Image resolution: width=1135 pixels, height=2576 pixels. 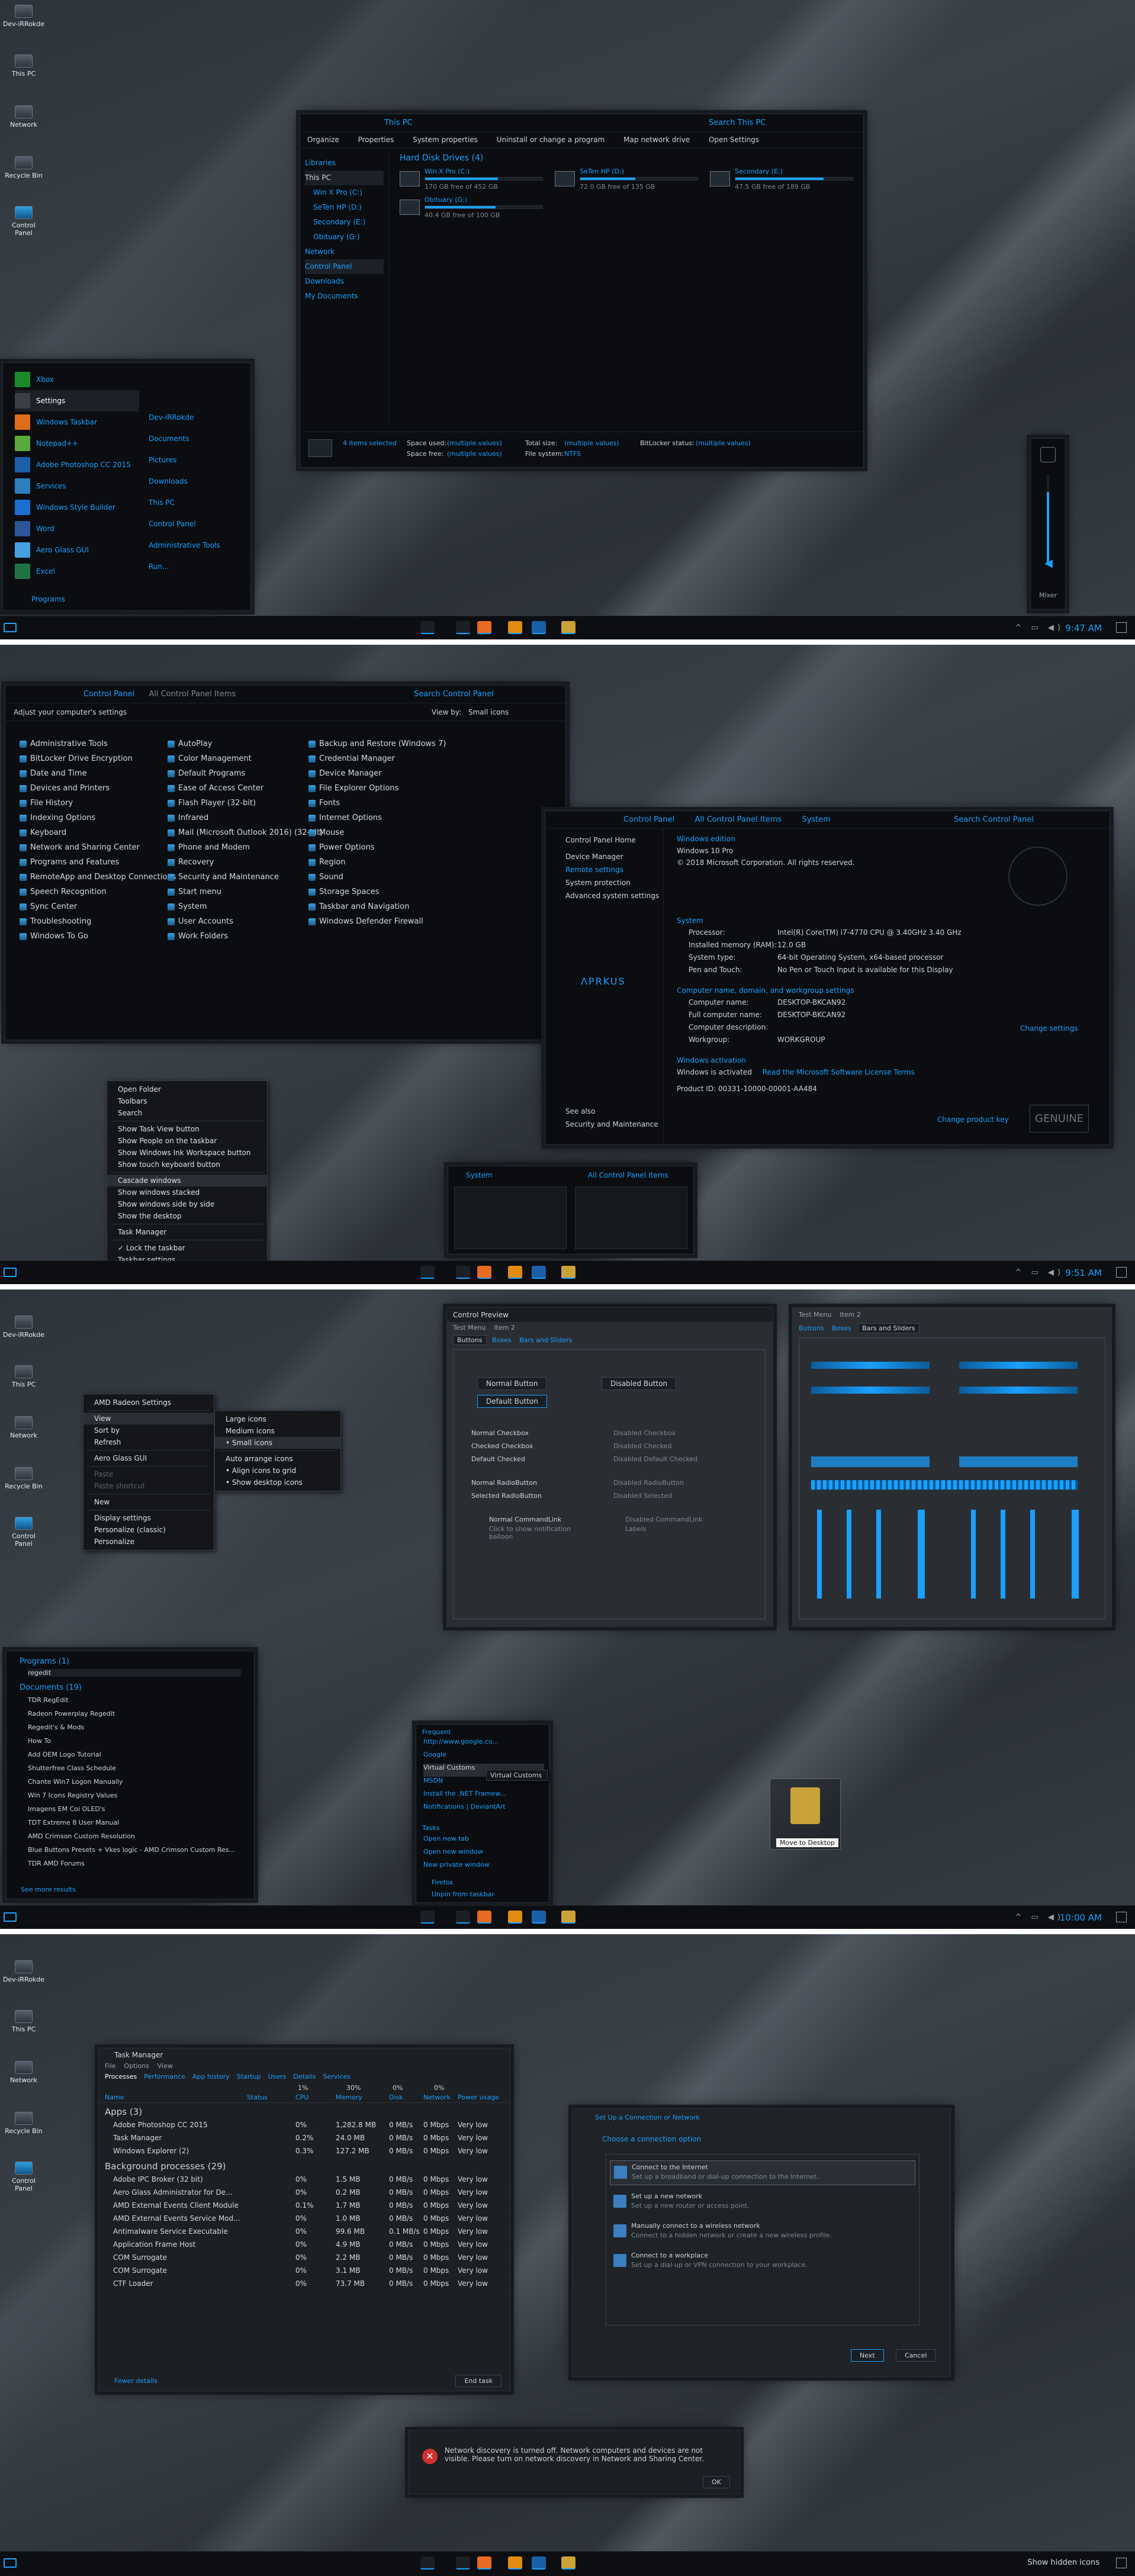 What do you see at coordinates (1048, 595) in the screenshot?
I see `mixer-link: Mixer` at bounding box center [1048, 595].